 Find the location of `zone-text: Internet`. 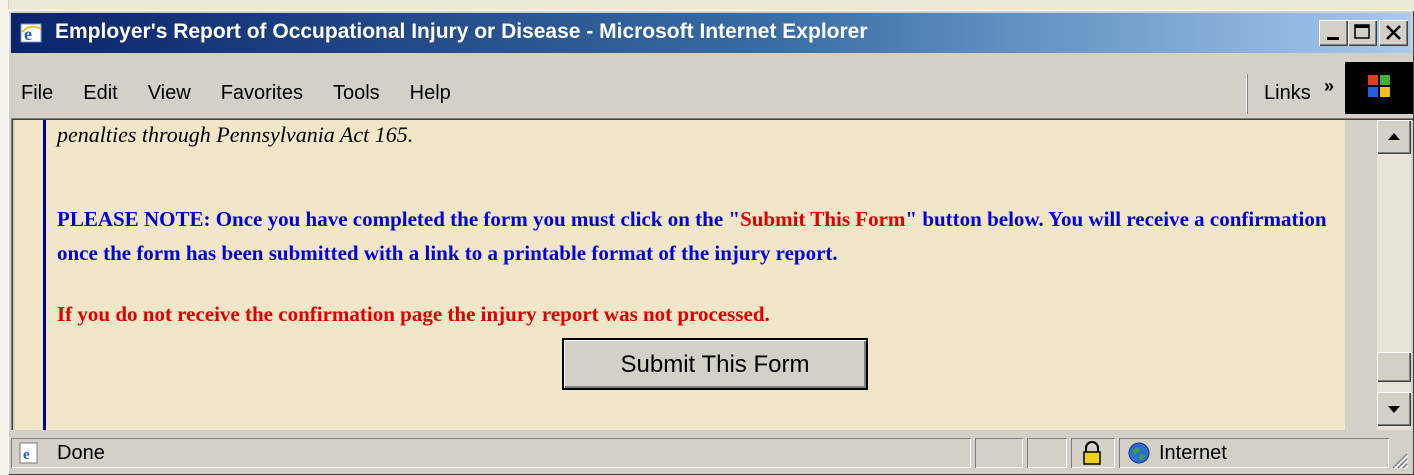

zone-text: Internet is located at coordinates (1193, 453).